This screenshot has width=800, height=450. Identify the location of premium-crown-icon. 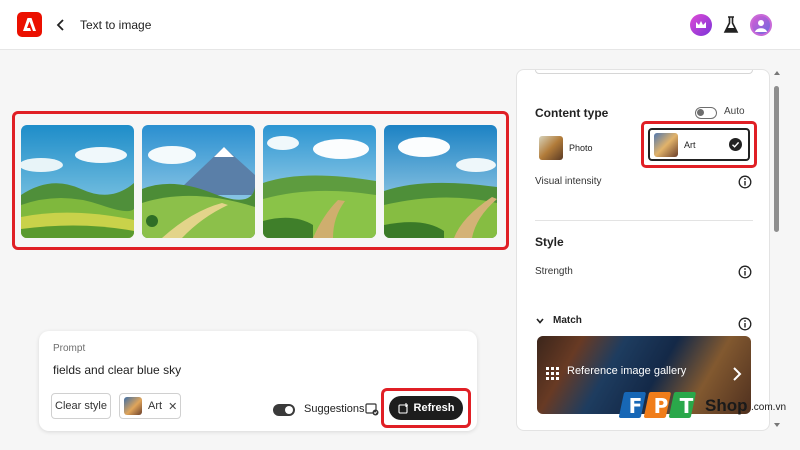
(701, 25).